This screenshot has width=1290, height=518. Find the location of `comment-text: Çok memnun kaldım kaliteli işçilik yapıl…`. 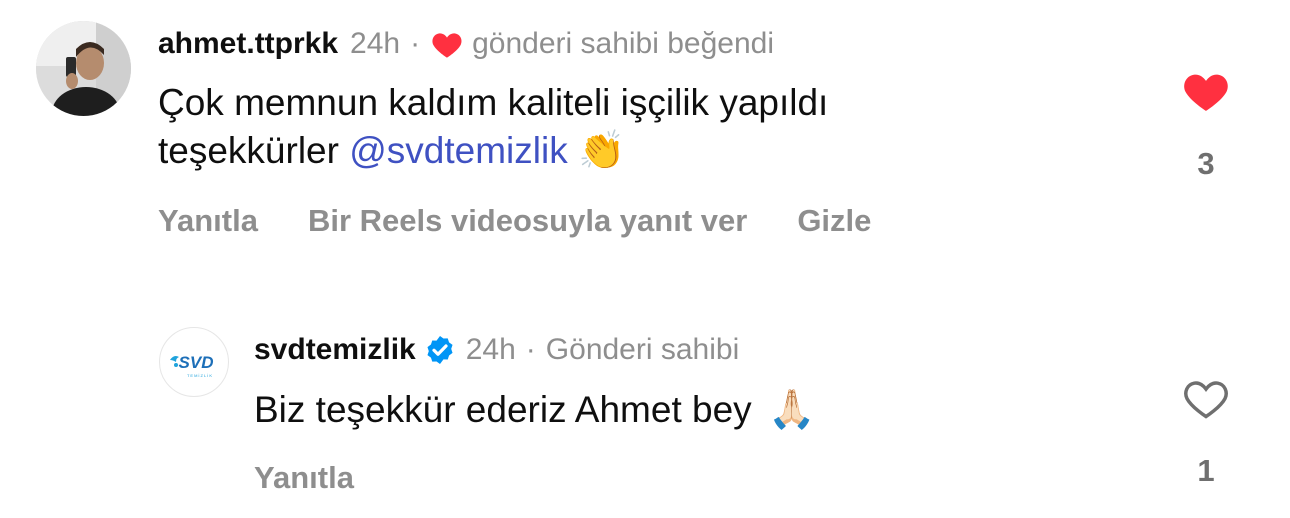

comment-text: Çok memnun kaldım kaliteli işçilik yapıl… is located at coordinates (493, 127).